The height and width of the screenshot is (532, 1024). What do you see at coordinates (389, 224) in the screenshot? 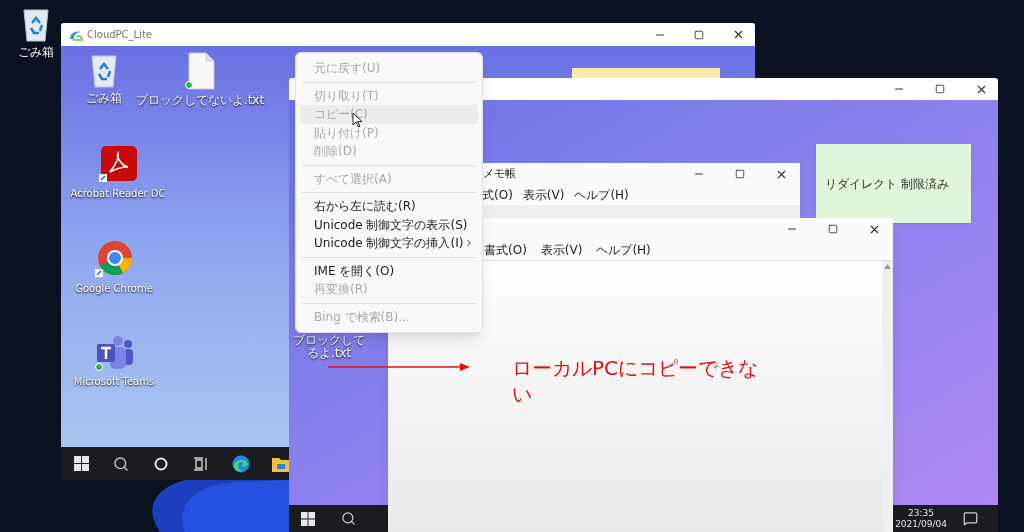
I see `menu-item: Unicode 制御文字の表示(S)` at bounding box center [389, 224].